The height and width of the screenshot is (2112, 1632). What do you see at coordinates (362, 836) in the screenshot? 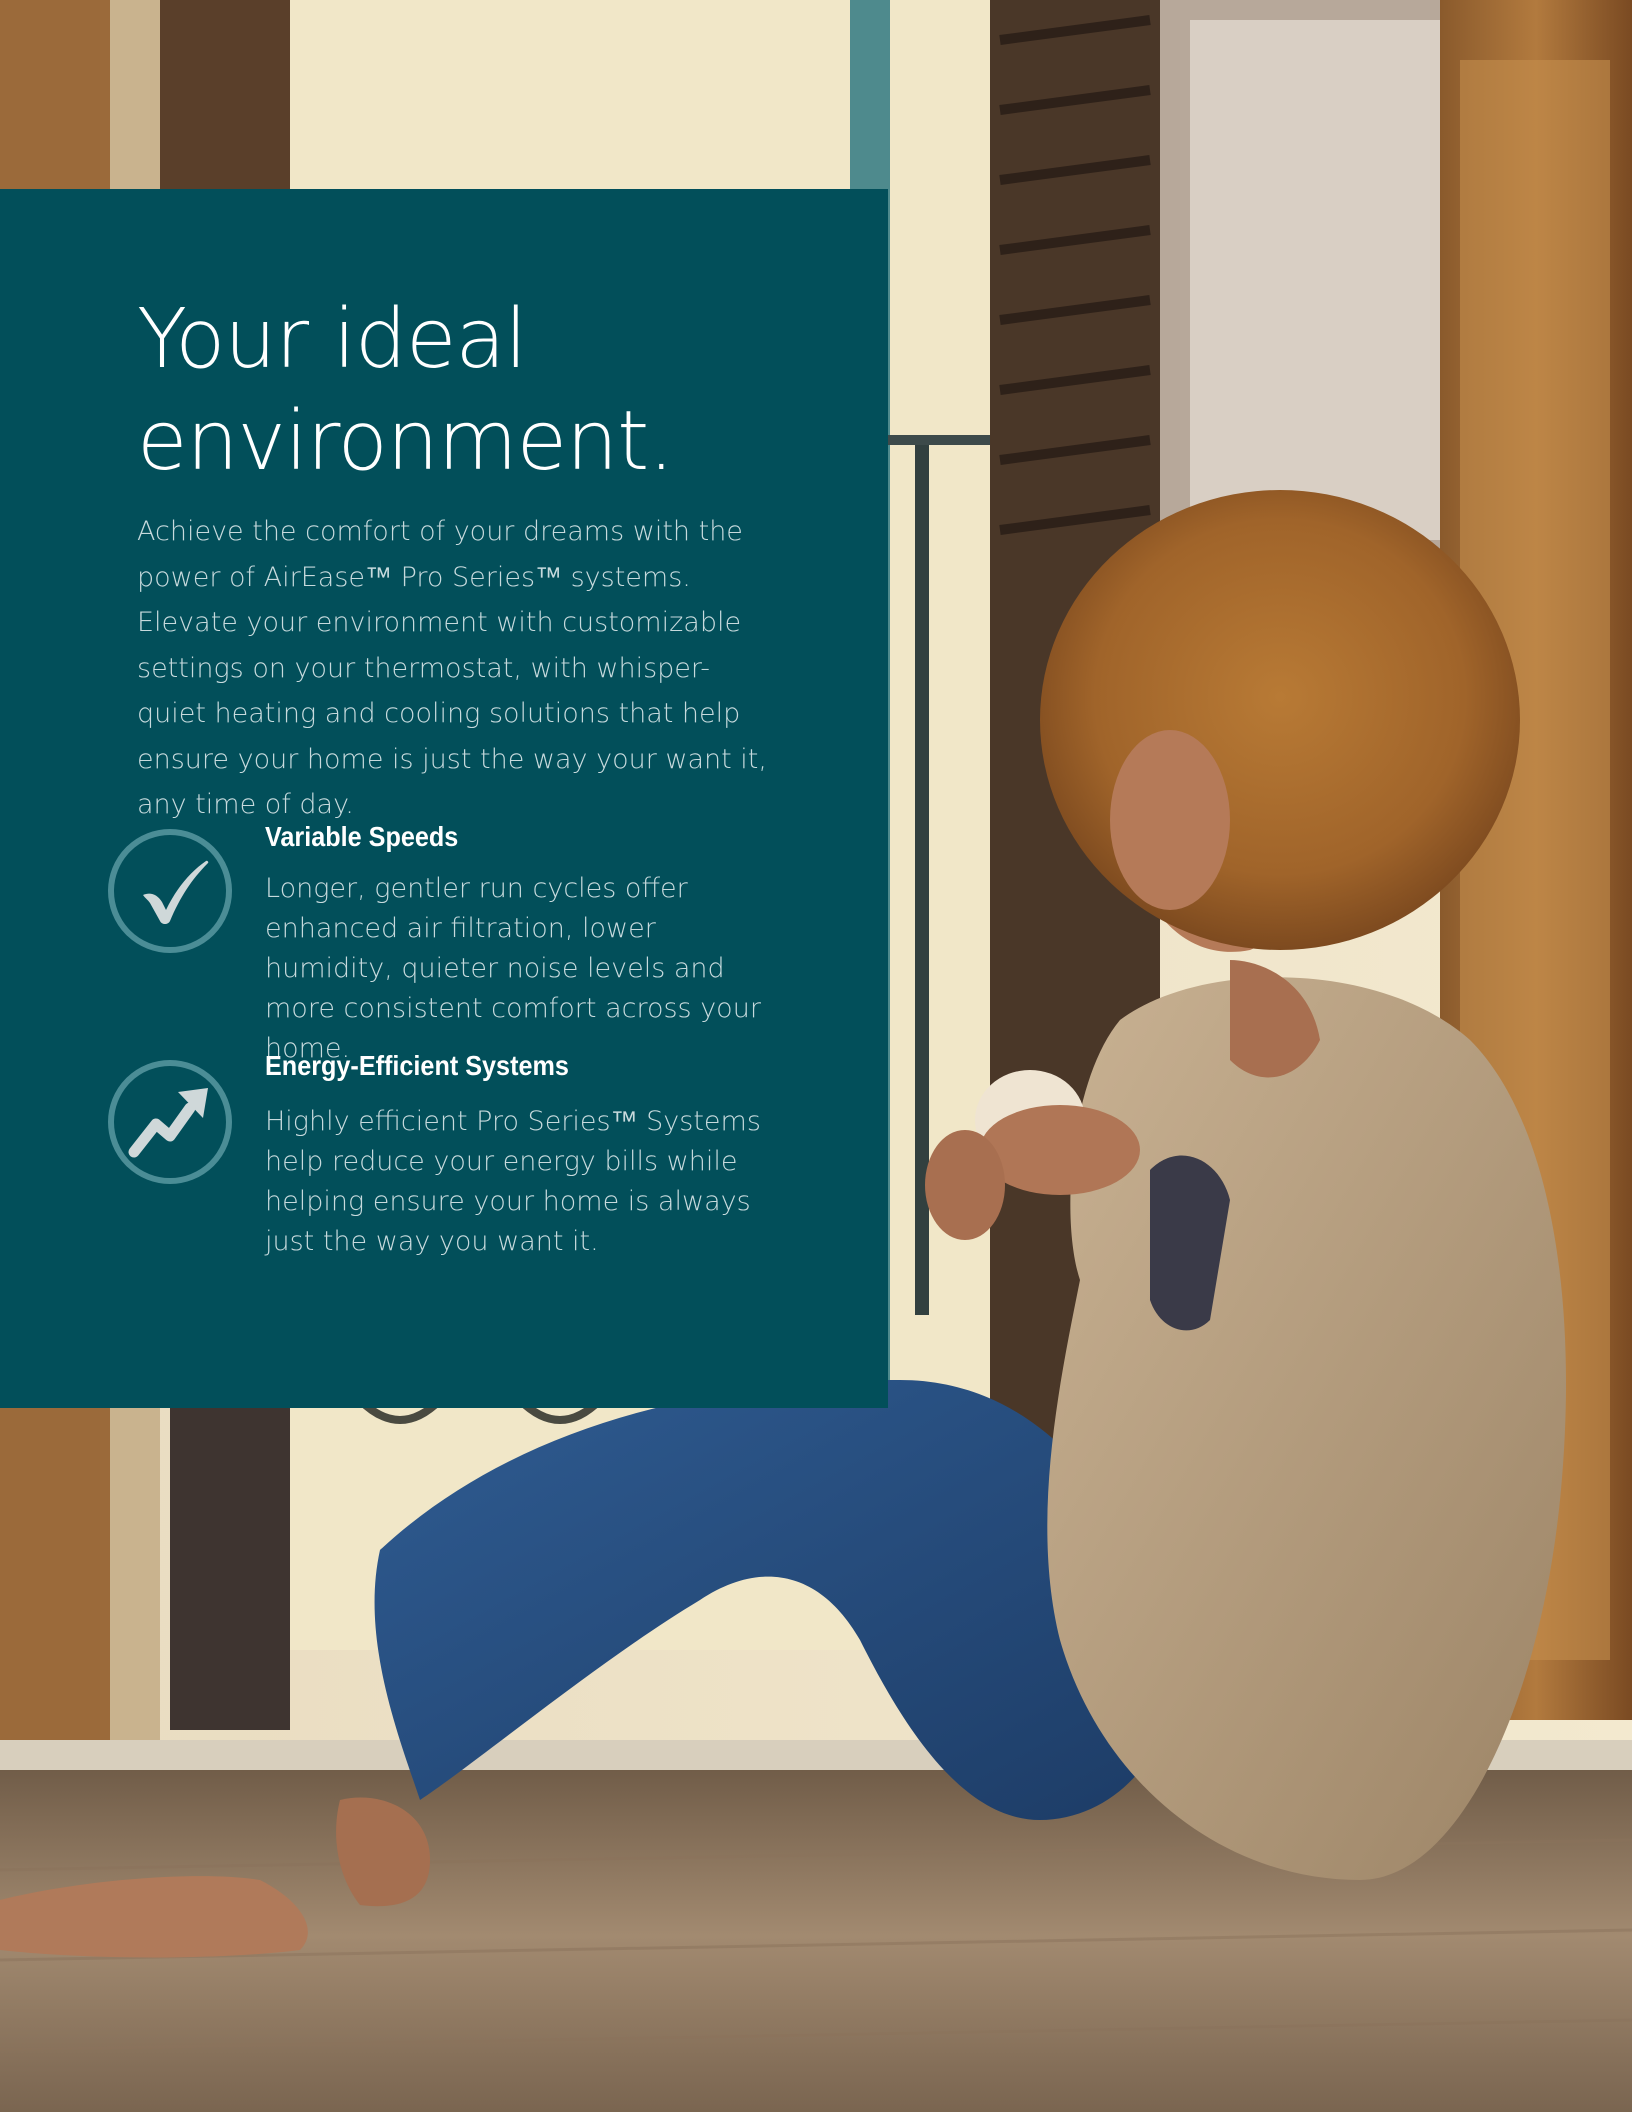
I see `feature-title: Variable Speeds` at bounding box center [362, 836].